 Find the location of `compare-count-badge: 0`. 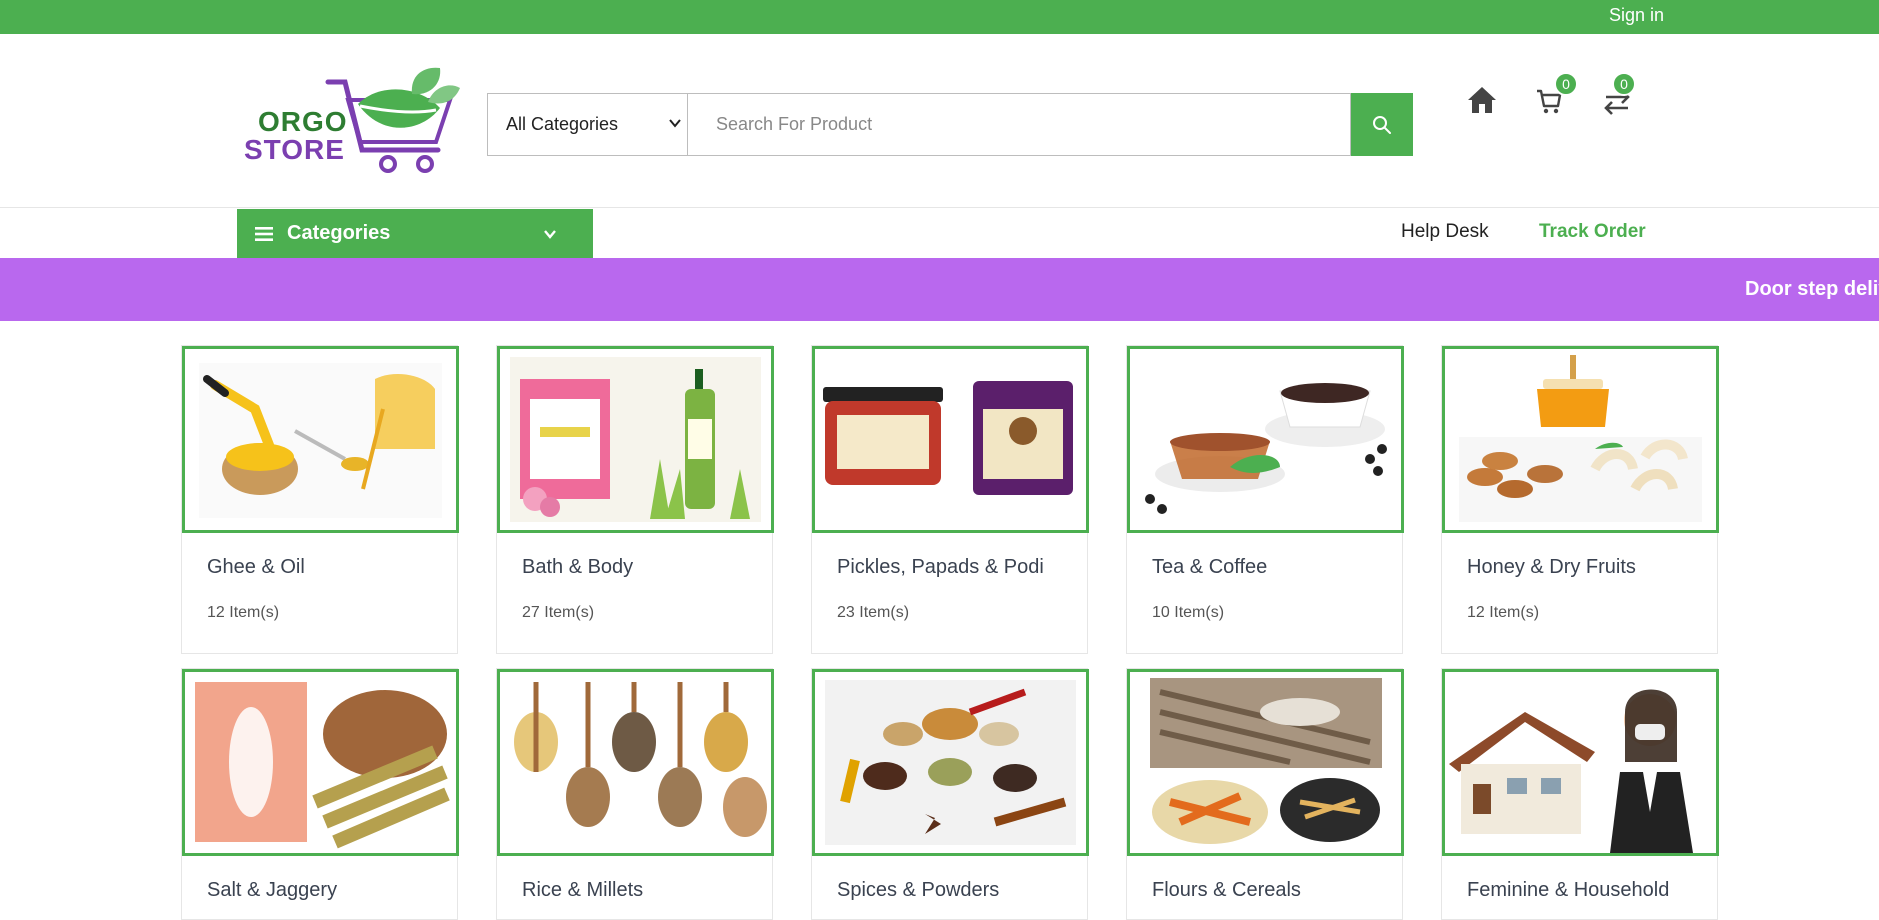

compare-count-badge: 0 is located at coordinates (1624, 84).